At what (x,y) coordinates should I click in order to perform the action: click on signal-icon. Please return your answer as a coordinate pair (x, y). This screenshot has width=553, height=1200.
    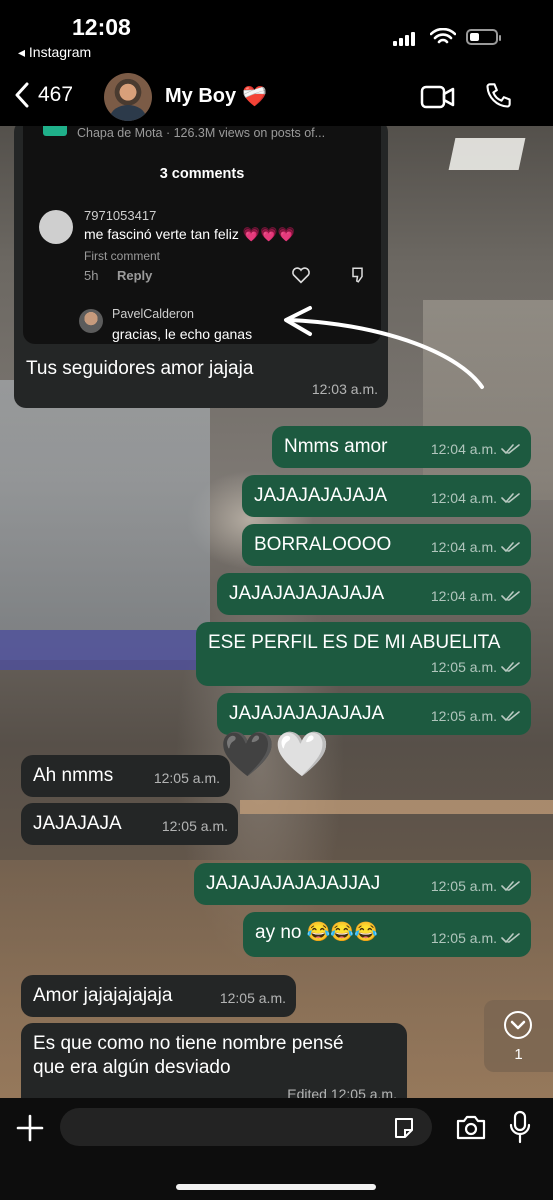
    Looking at the image, I should click on (406, 39).